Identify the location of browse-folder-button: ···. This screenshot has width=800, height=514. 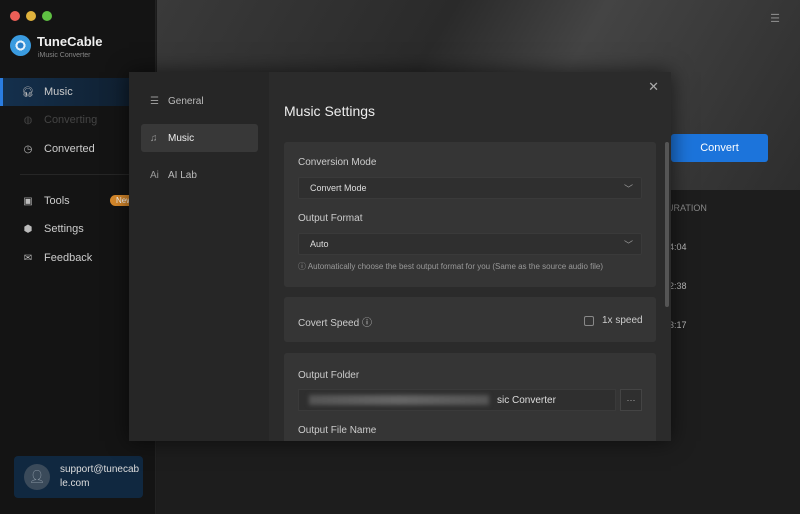
(631, 400).